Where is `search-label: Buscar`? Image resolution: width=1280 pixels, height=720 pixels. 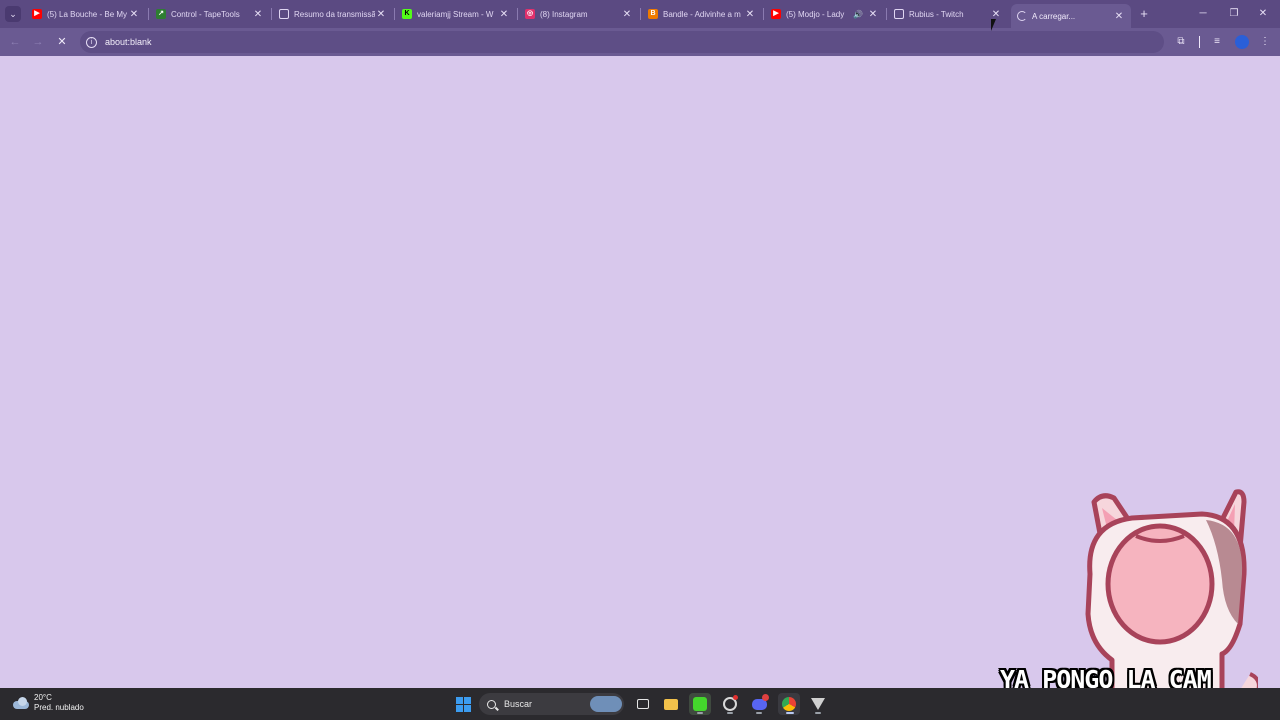
search-label: Buscar is located at coordinates (518, 704).